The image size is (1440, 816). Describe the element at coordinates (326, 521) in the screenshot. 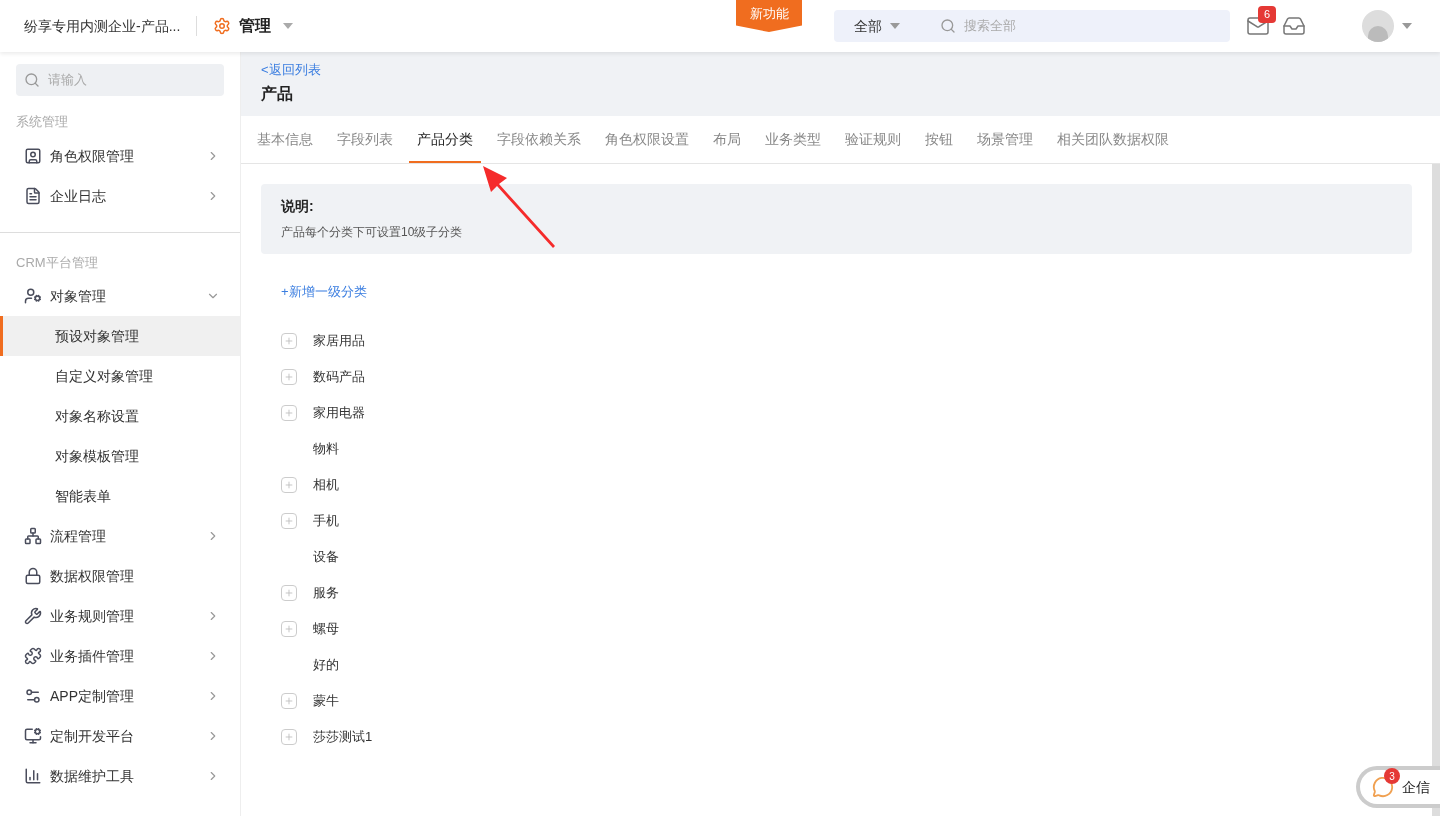

I see `category-item: 手机` at that location.